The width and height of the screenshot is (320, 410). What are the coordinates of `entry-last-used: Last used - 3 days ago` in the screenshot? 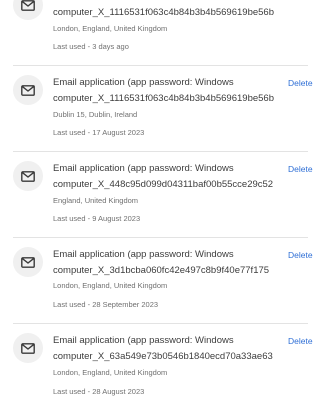 It's located at (91, 46).